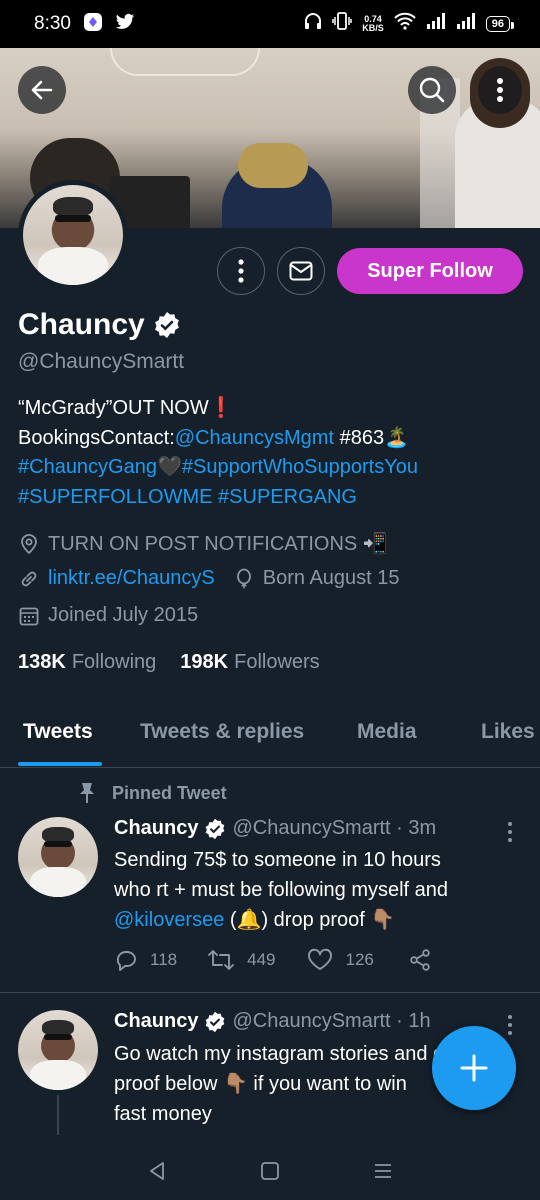 The width and height of the screenshot is (540, 1200). I want to click on app-notification-icon, so click(93, 24).